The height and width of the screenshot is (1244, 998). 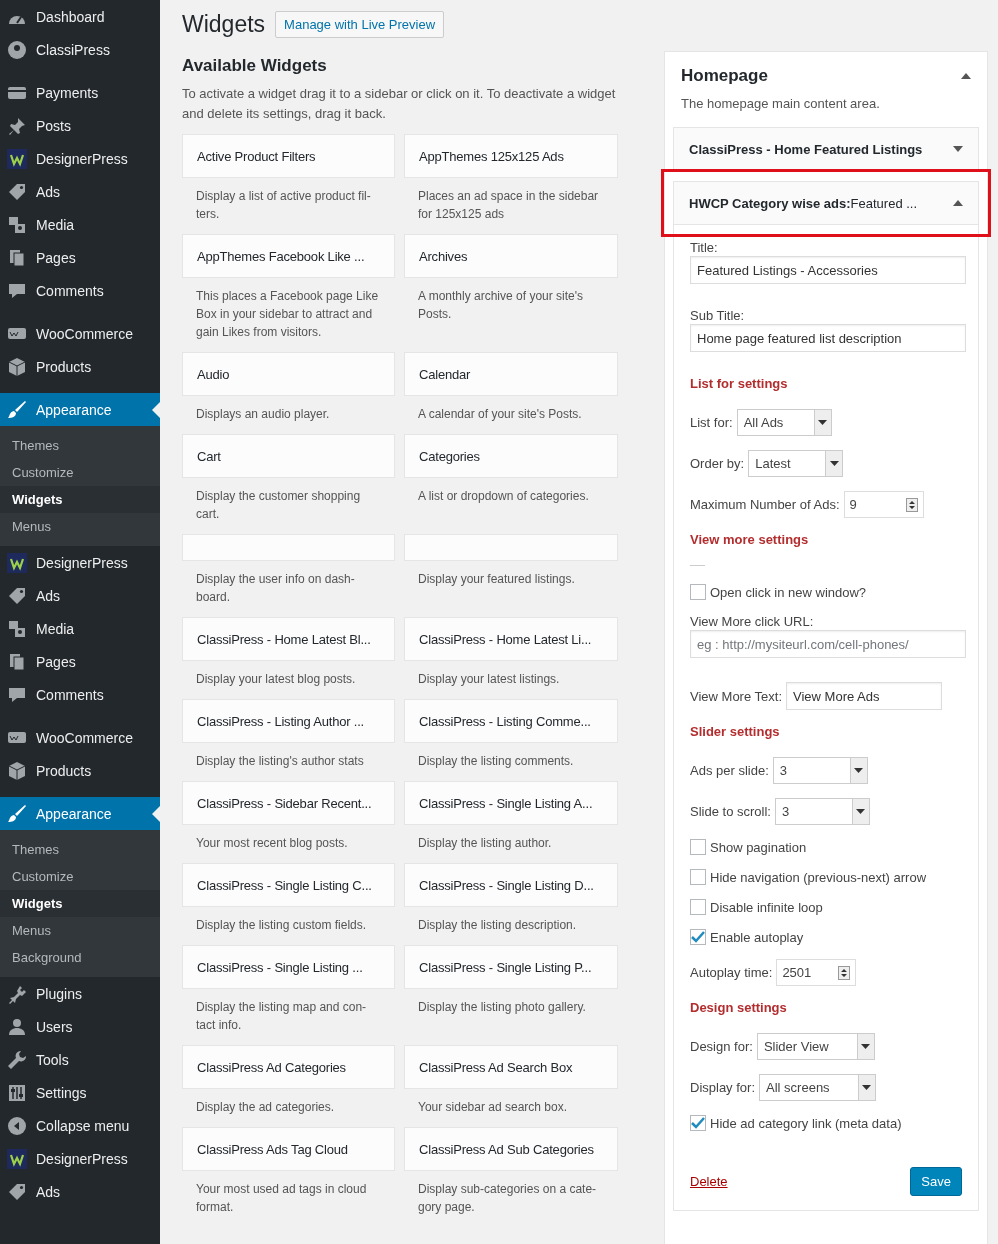 I want to click on field-label: Display for:, so click(x=723, y=1087).